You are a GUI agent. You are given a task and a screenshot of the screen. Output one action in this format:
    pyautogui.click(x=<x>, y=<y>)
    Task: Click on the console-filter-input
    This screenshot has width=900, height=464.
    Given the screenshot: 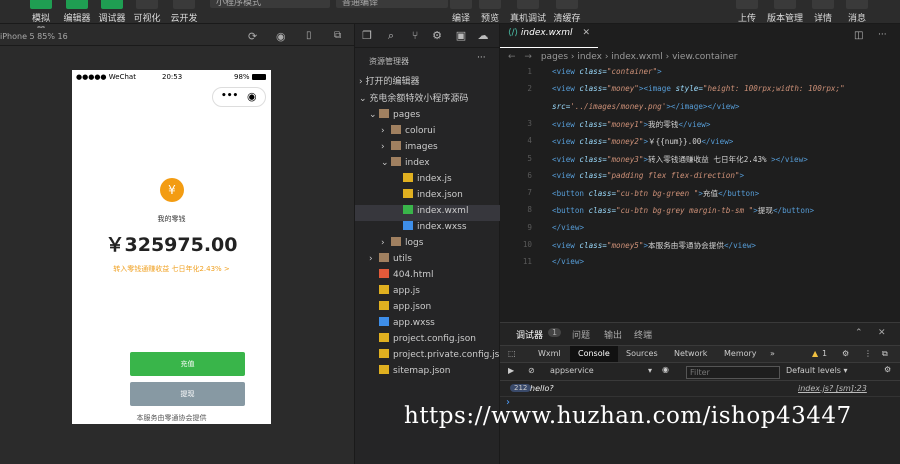 What is the action you would take?
    pyautogui.click(x=733, y=372)
    